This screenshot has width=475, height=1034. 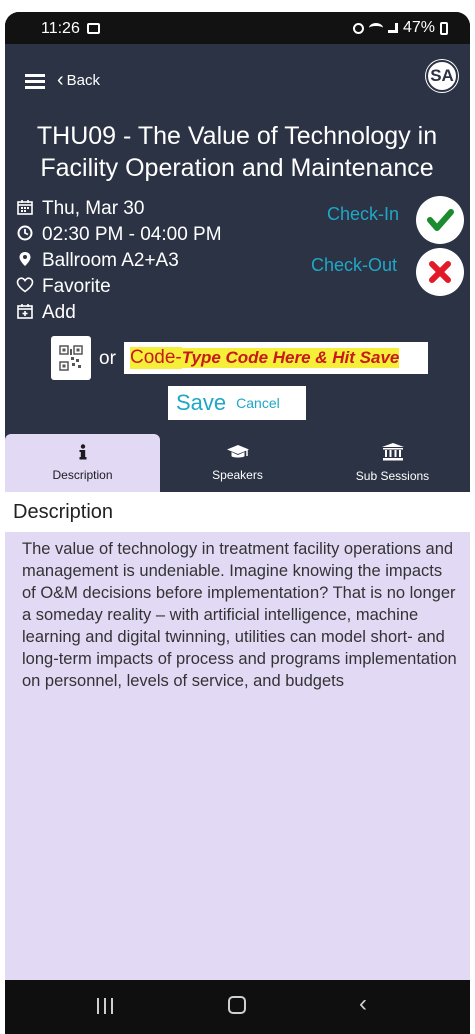 I want to click on save-cancel-group: Save Cancel, so click(x=237, y=403).